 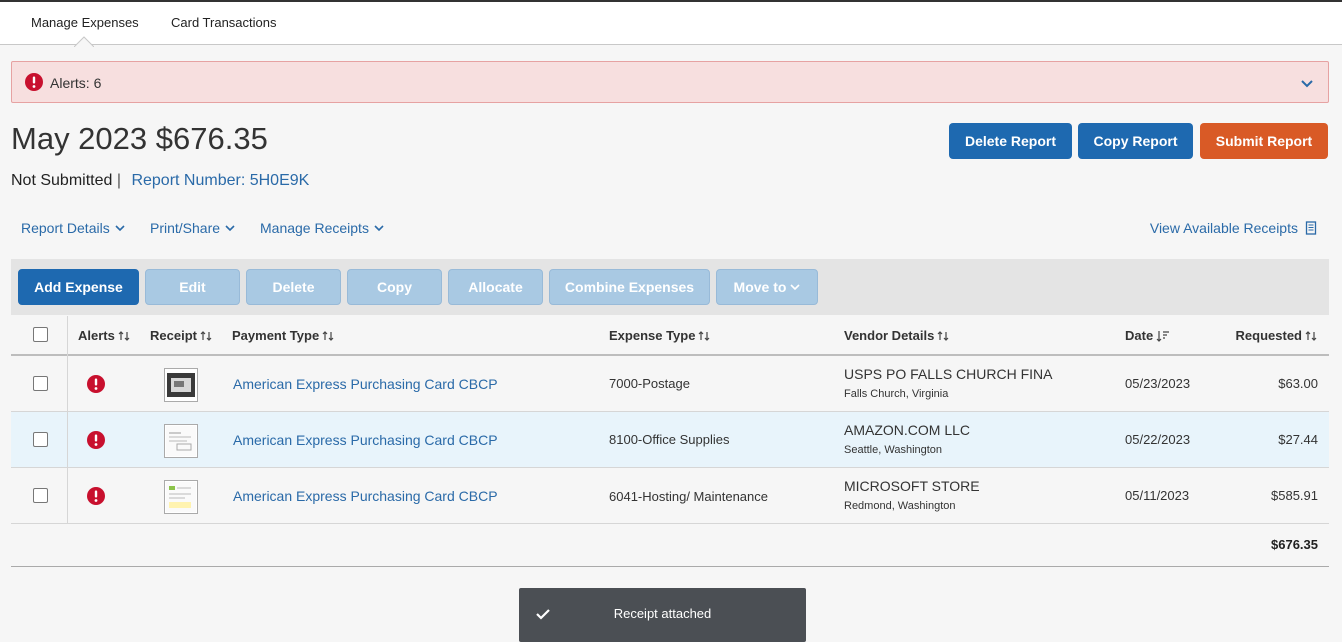 I want to click on col-vendor-details: Vendor Details, so click(x=896, y=335).